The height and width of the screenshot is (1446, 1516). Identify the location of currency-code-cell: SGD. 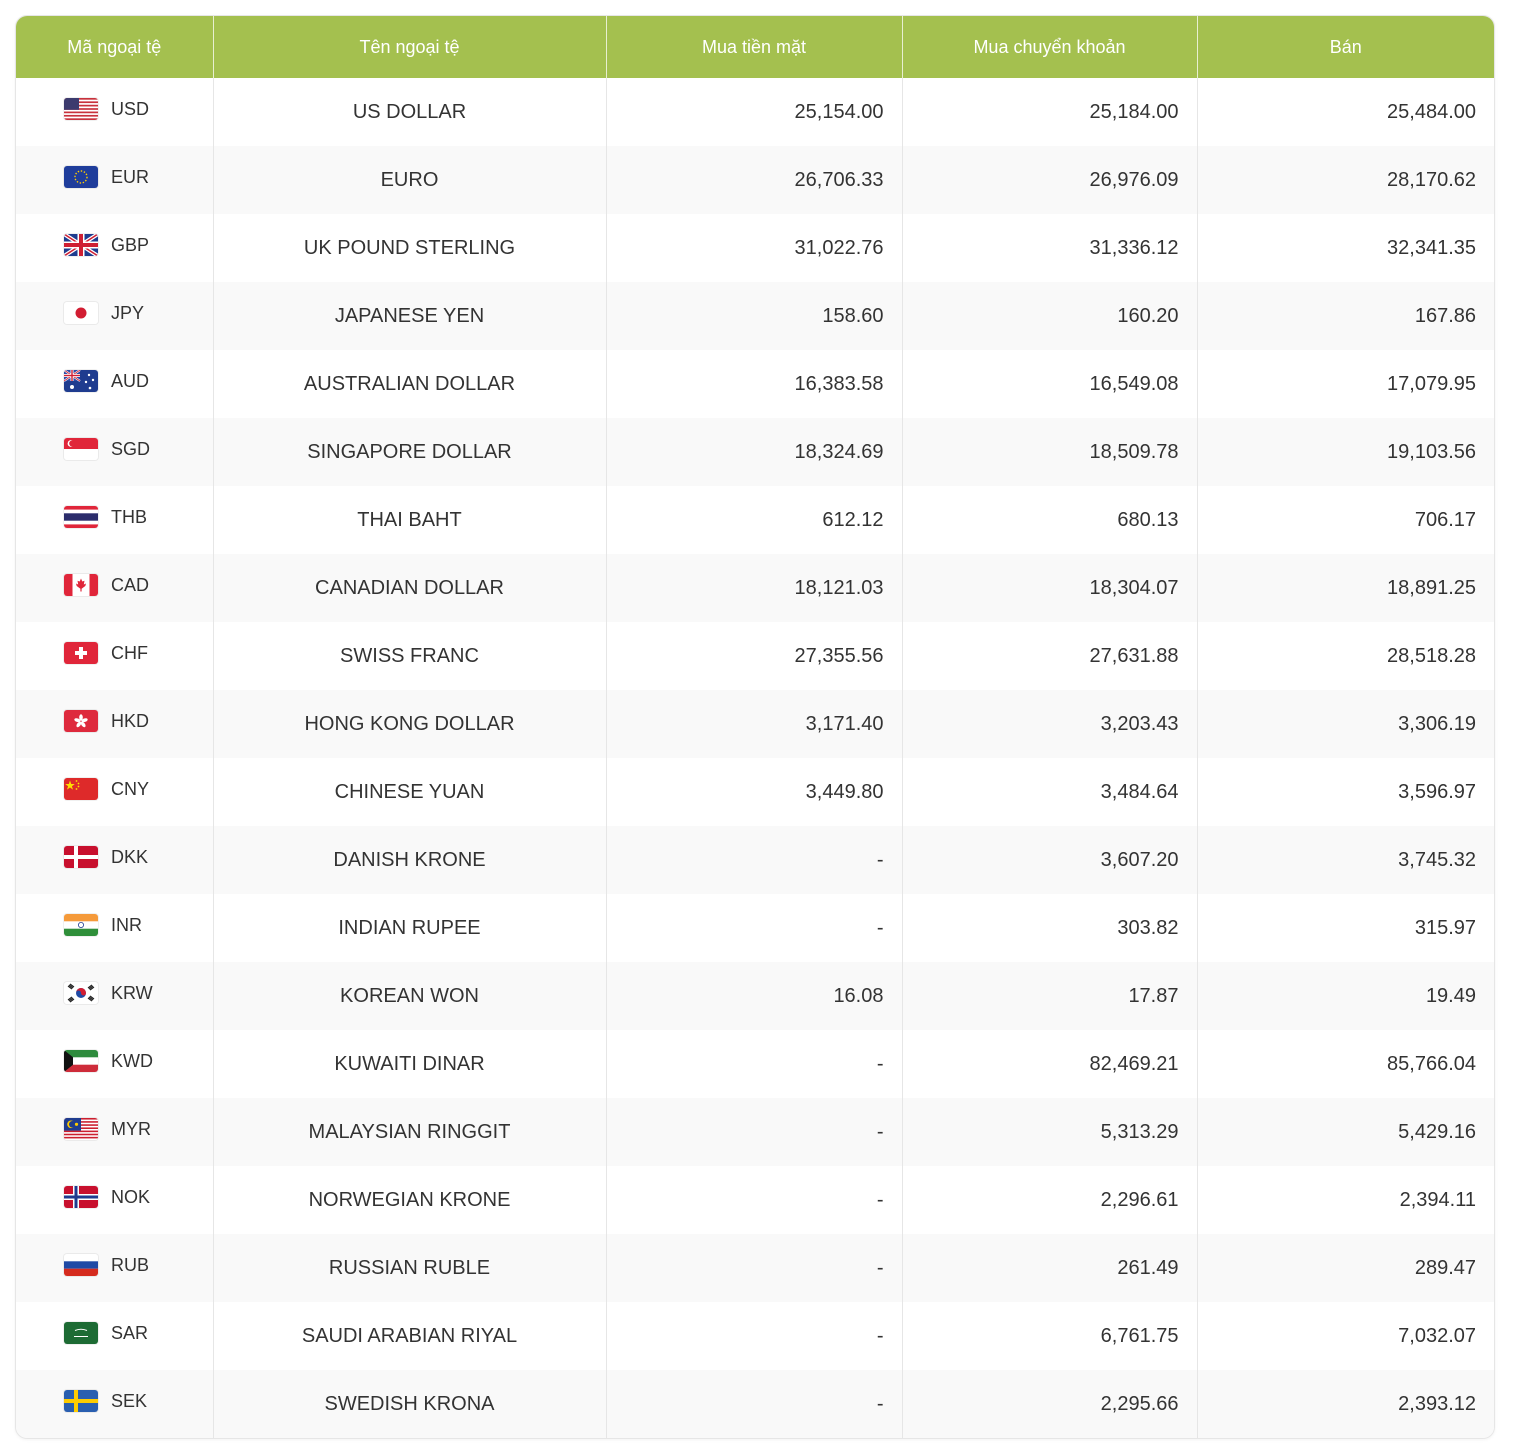
(115, 452).